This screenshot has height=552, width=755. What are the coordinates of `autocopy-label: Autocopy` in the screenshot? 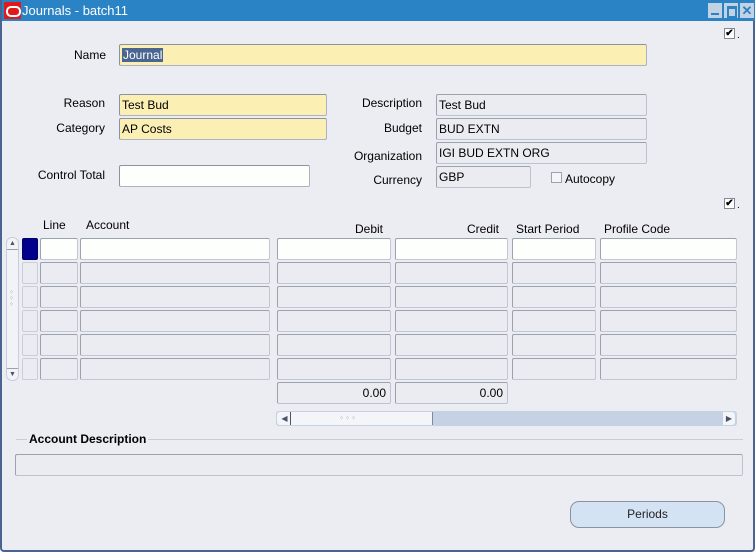 It's located at (590, 179).